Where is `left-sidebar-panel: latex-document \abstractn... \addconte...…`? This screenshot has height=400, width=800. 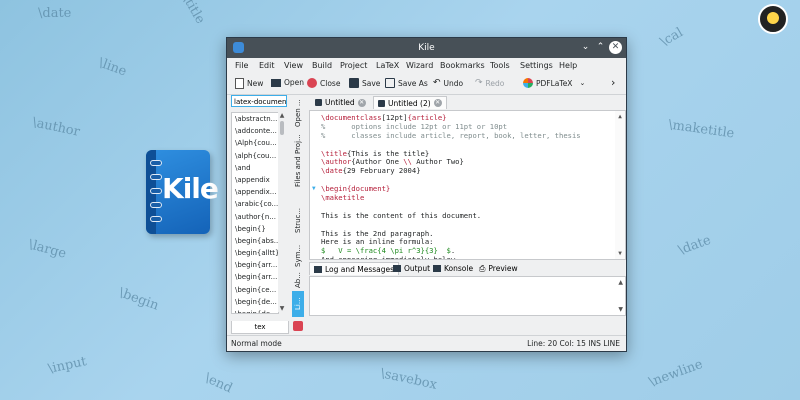
left-sidebar-panel: latex-document \abstractn... \addconte...… is located at coordinates (259, 214).